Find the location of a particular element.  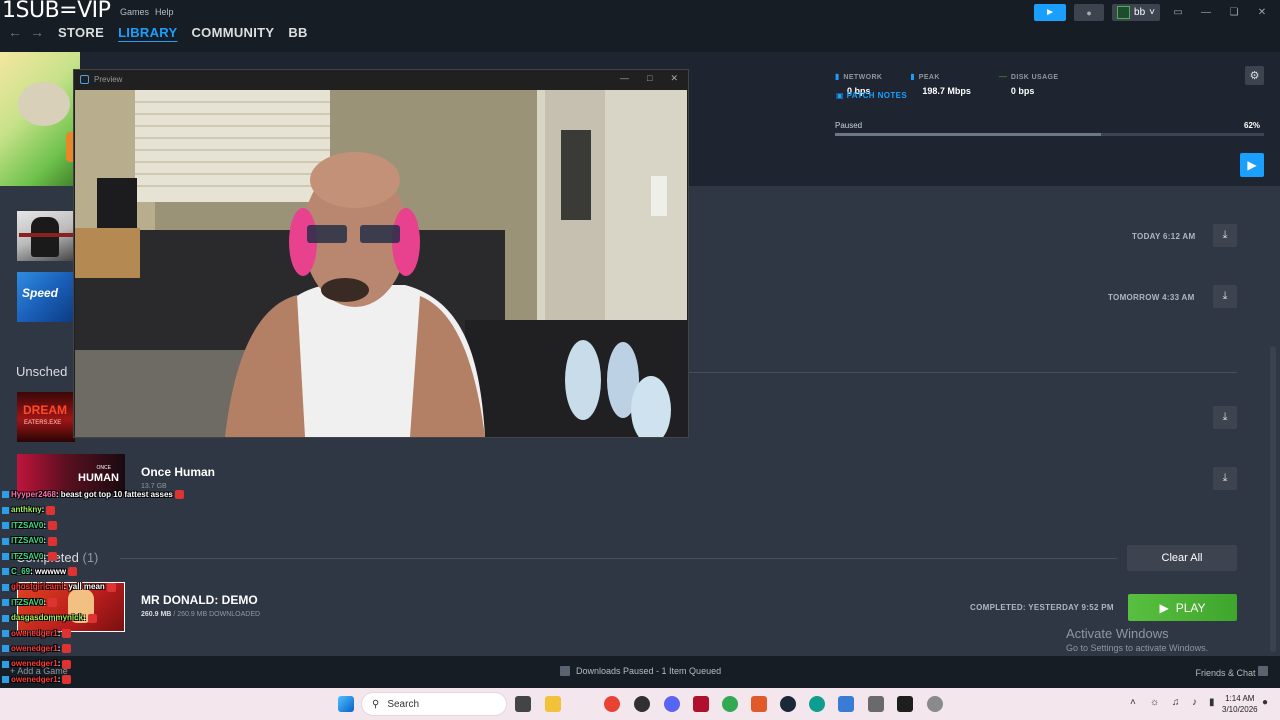

clear-all-button: Clear All is located at coordinates (1182, 558).